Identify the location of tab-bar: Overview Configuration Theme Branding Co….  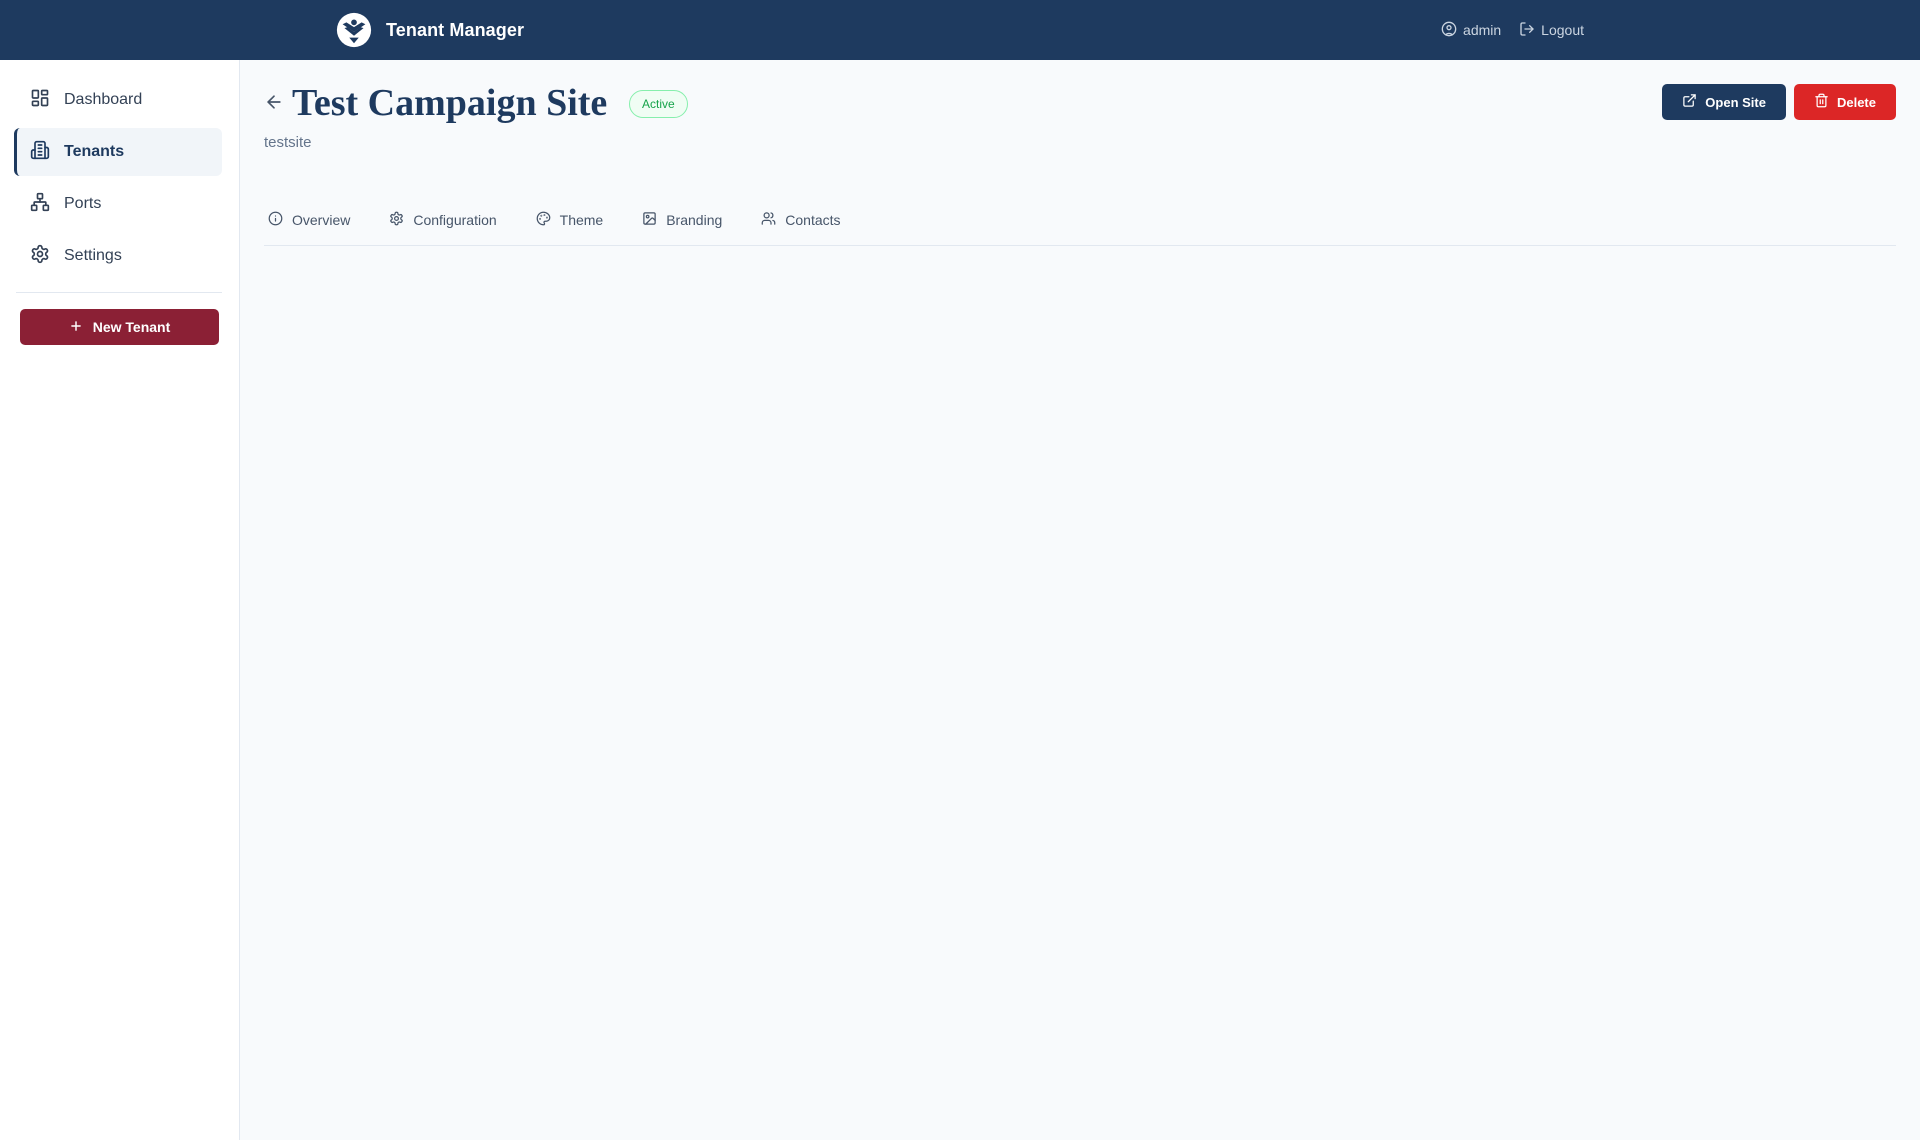
(1080, 220).